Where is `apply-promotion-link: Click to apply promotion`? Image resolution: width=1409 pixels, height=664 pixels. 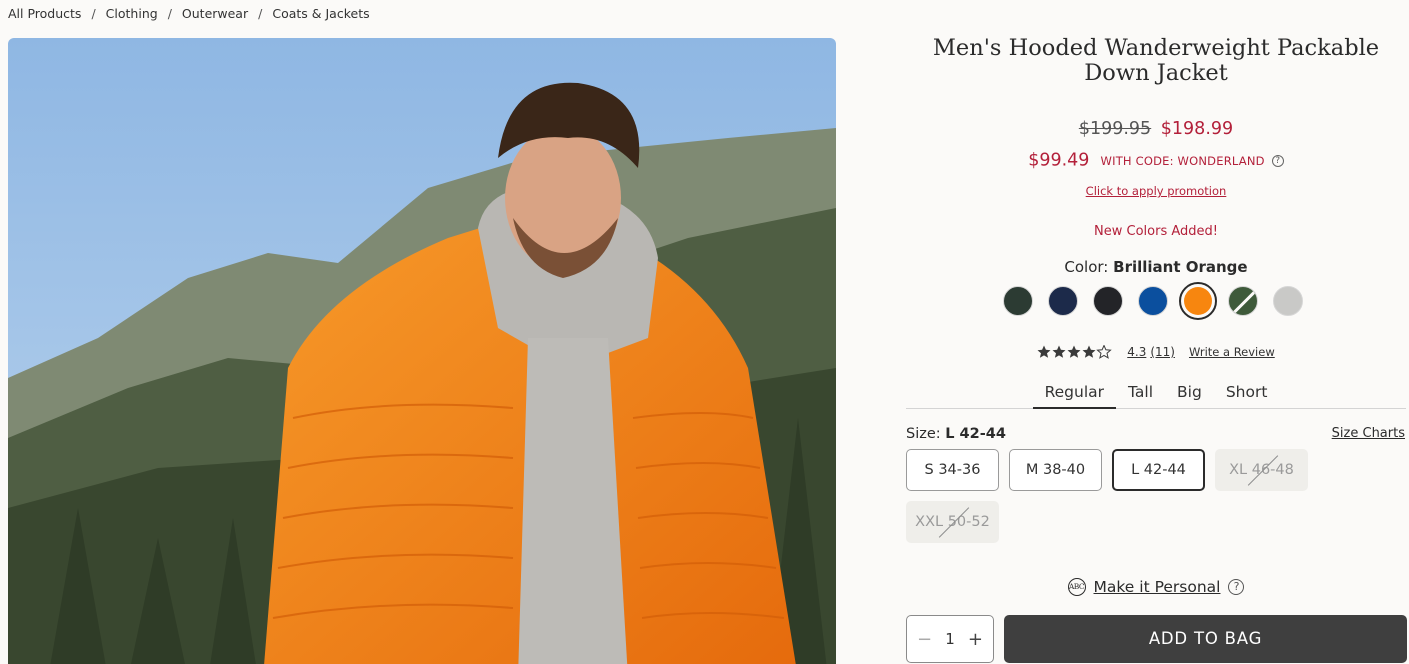 apply-promotion-link: Click to apply promotion is located at coordinates (1156, 191).